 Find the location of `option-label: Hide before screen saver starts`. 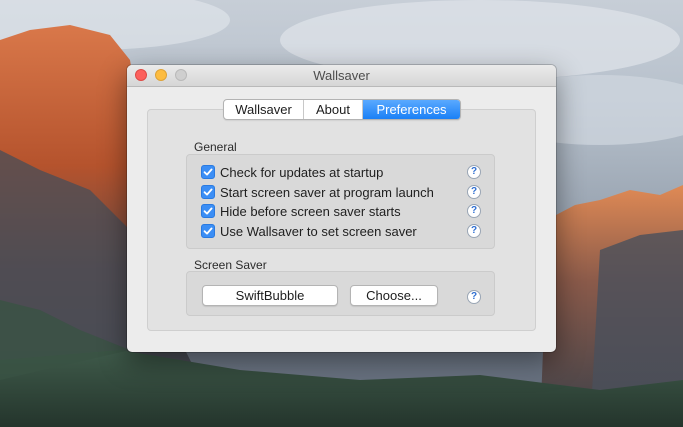

option-label: Hide before screen saver starts is located at coordinates (310, 211).